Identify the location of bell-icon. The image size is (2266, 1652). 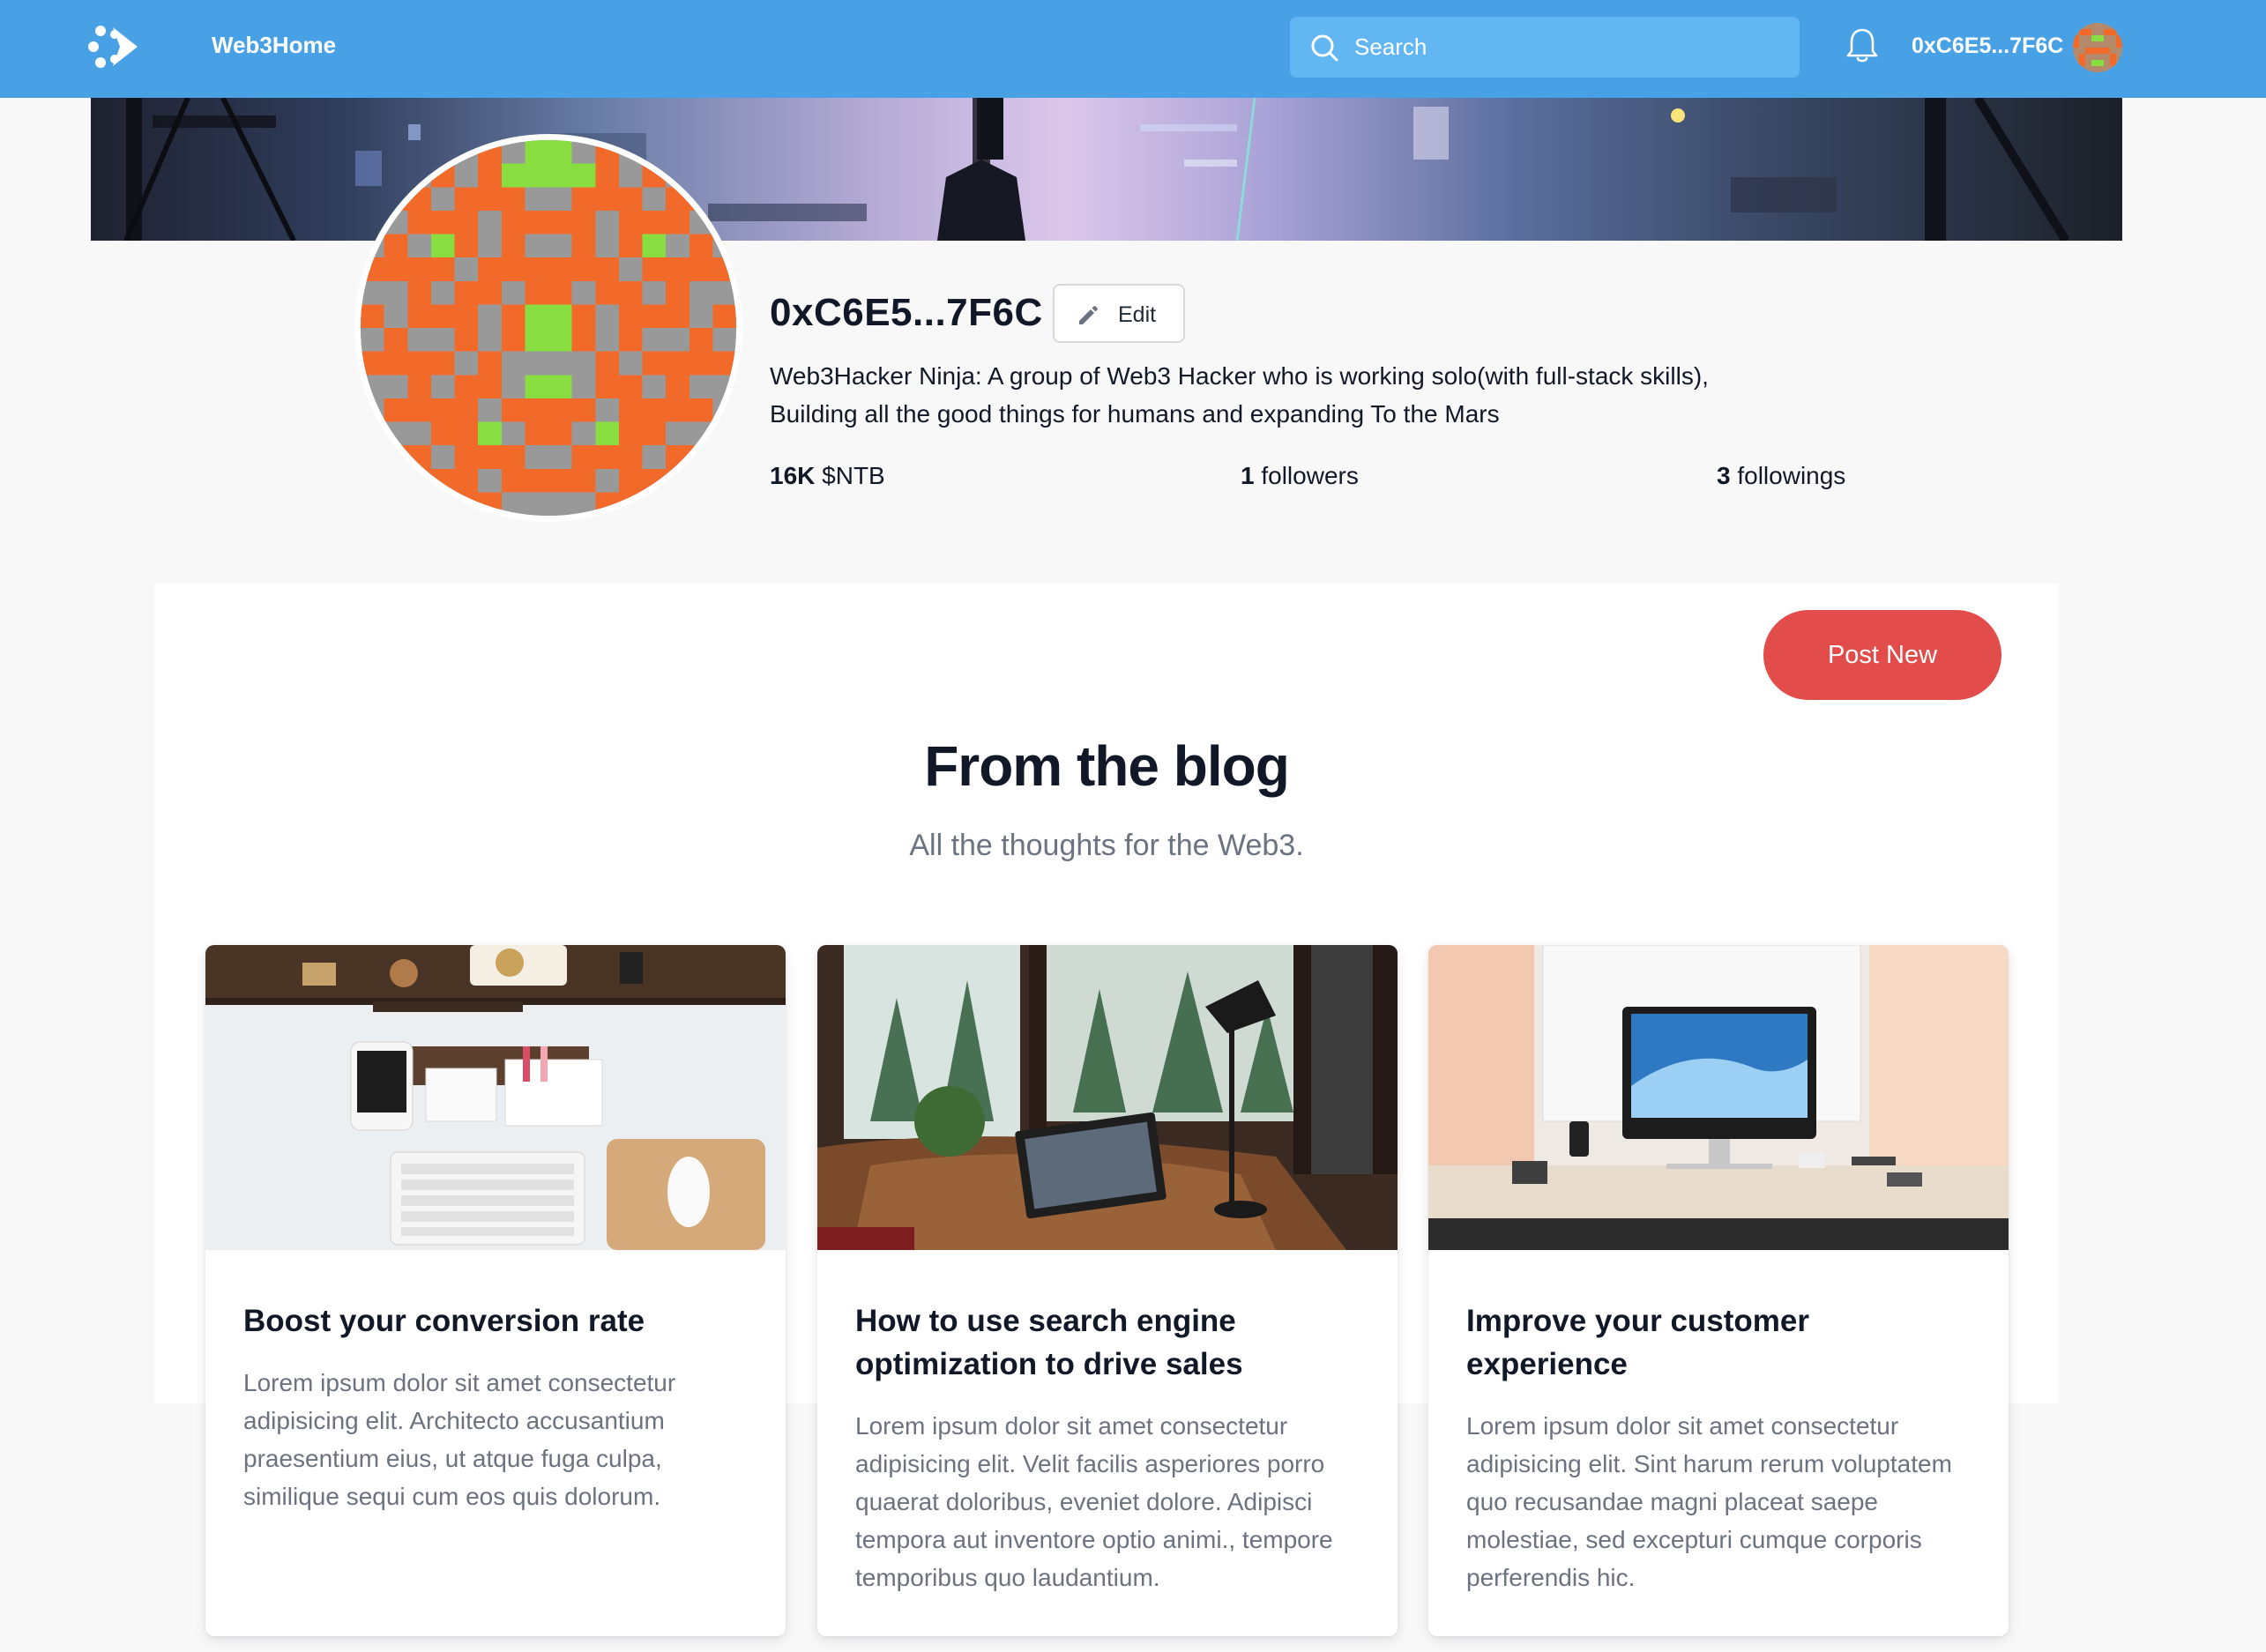
(1862, 45).